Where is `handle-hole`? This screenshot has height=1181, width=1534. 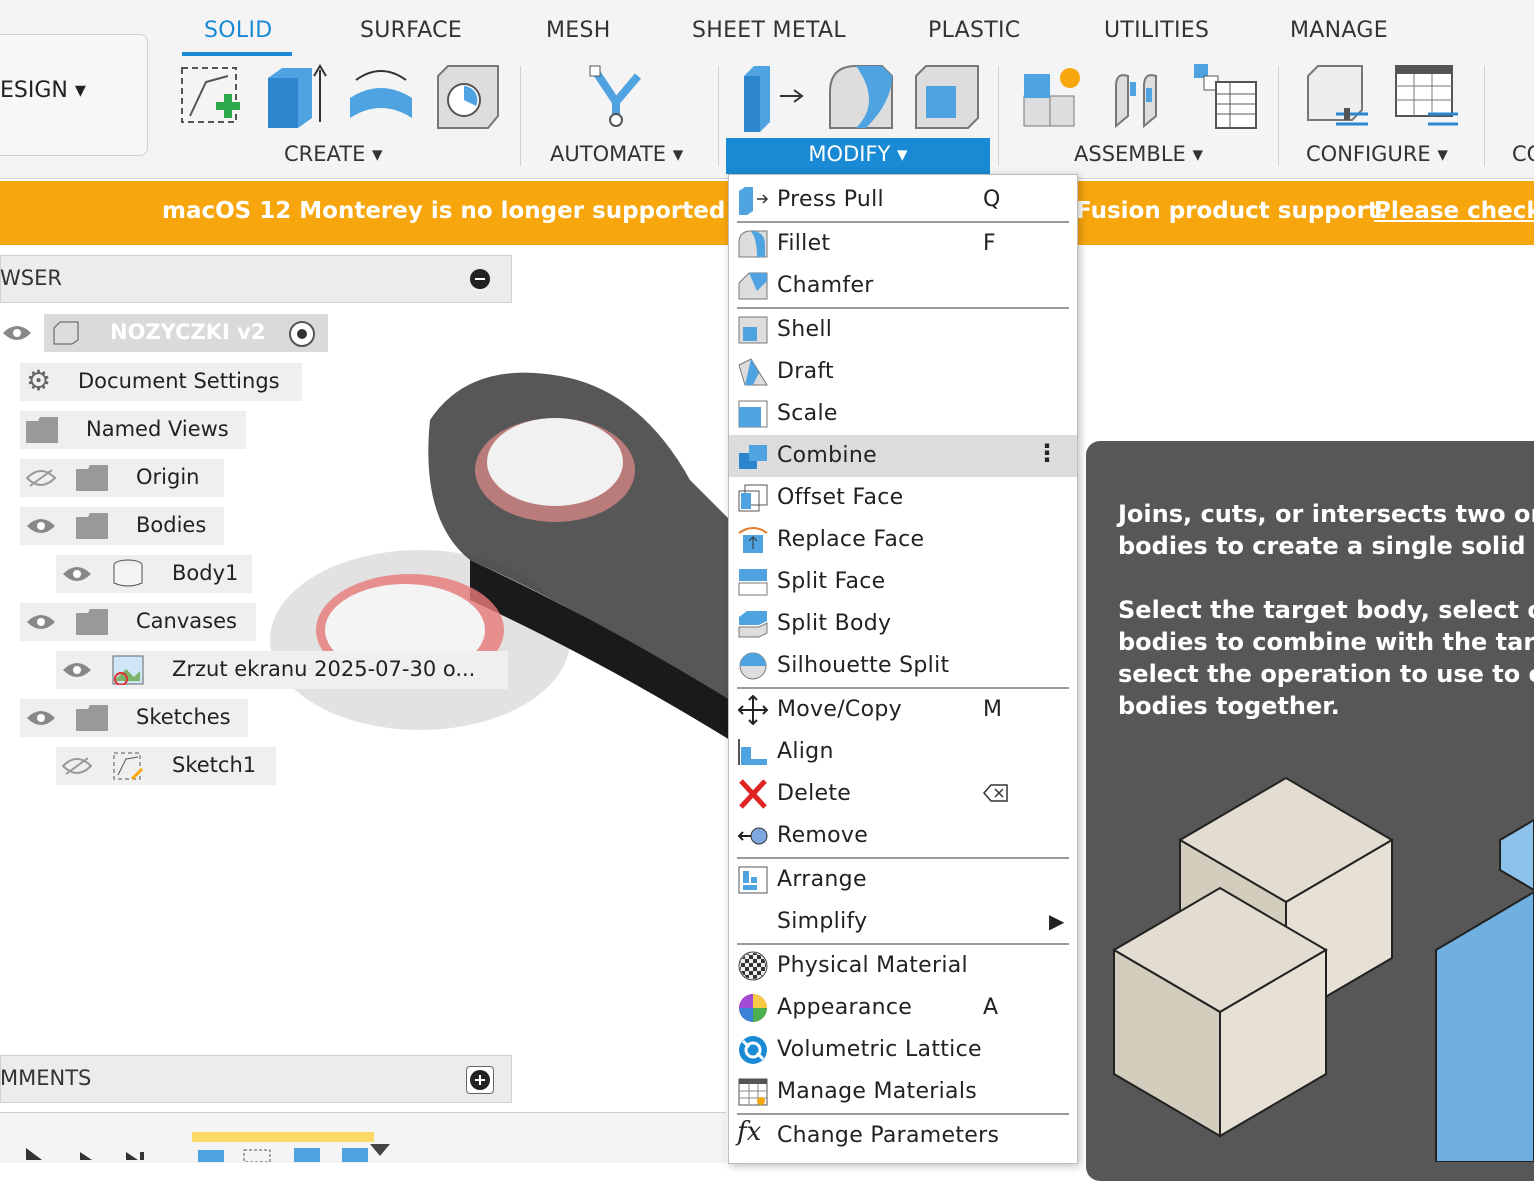
handle-hole is located at coordinates (555, 462).